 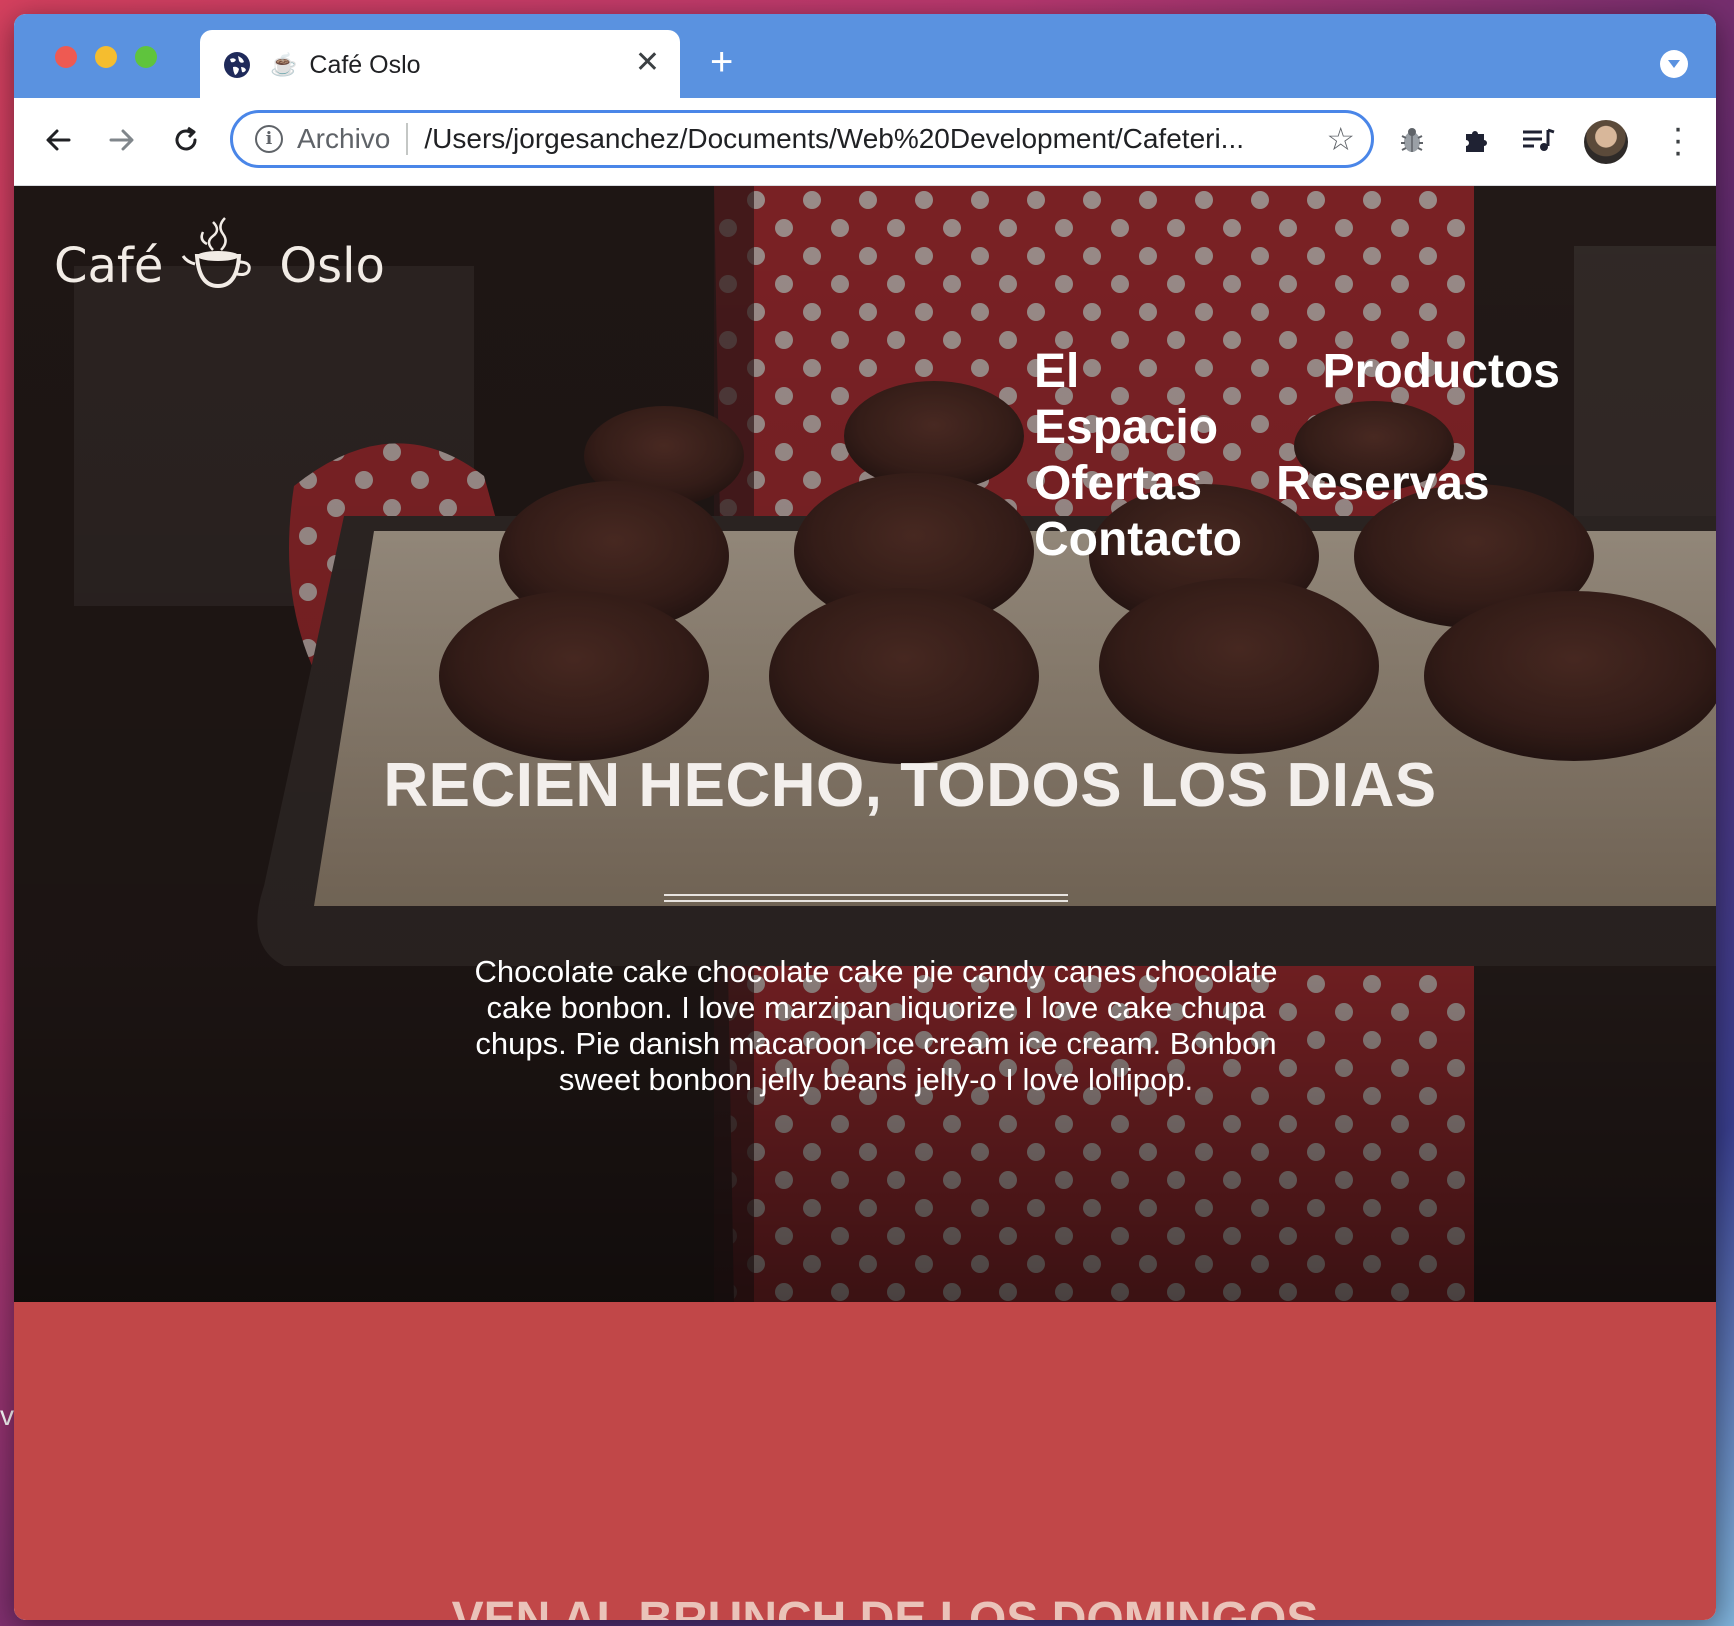 I want to click on globe-icon, so click(x=237, y=65).